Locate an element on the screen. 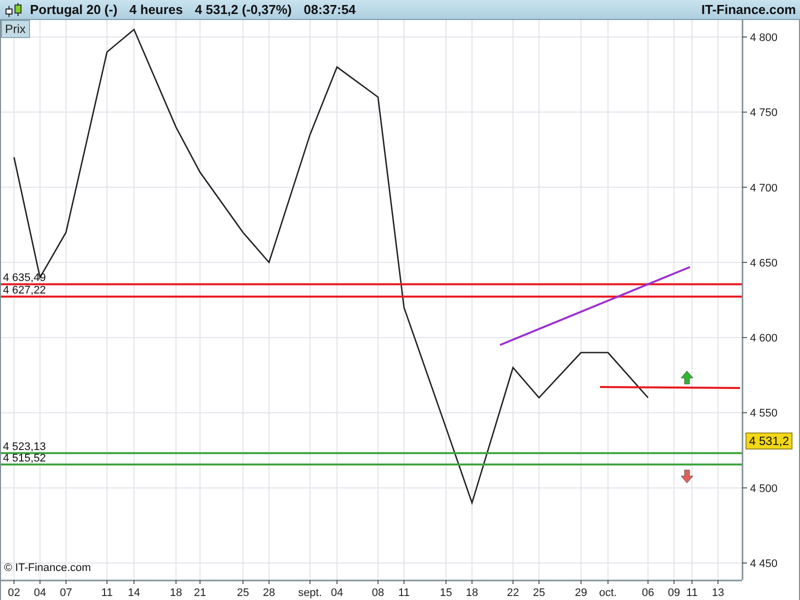 The width and height of the screenshot is (800, 600). x-axis-label: sept. is located at coordinates (310, 593).